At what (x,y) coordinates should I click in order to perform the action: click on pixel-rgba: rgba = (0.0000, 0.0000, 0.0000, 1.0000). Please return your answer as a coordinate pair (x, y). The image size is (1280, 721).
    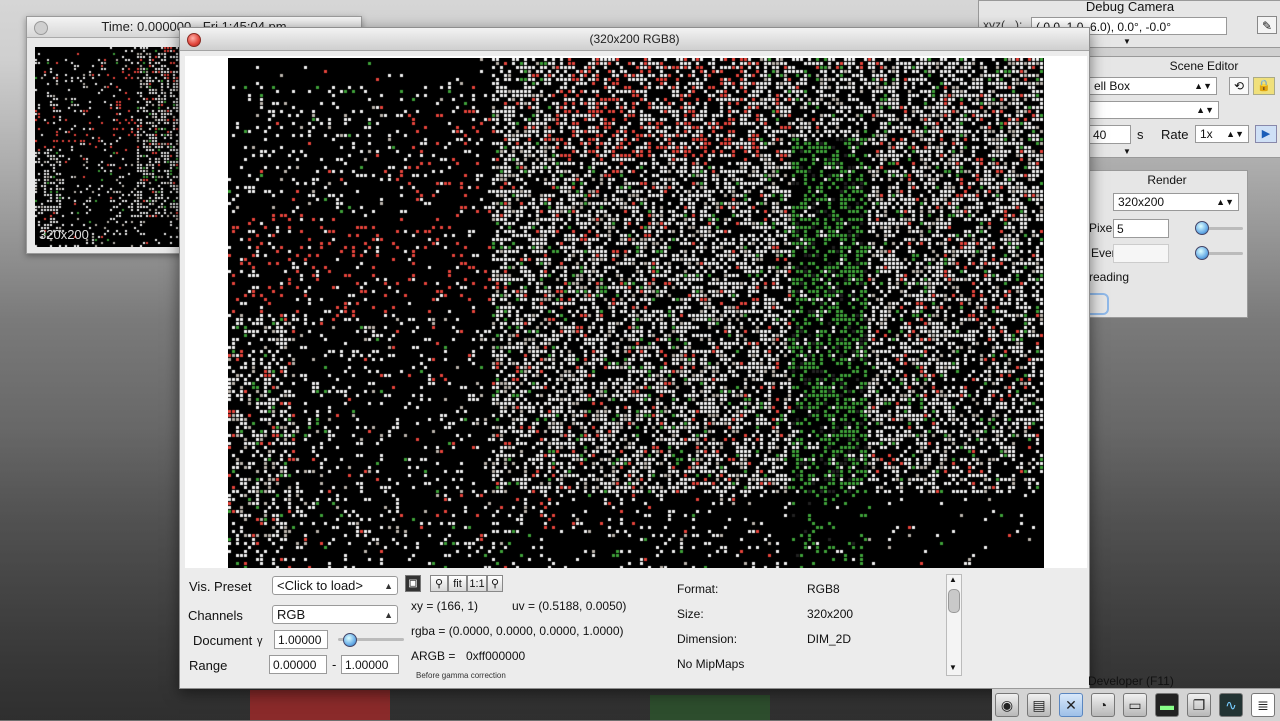
    Looking at the image, I should click on (517, 631).